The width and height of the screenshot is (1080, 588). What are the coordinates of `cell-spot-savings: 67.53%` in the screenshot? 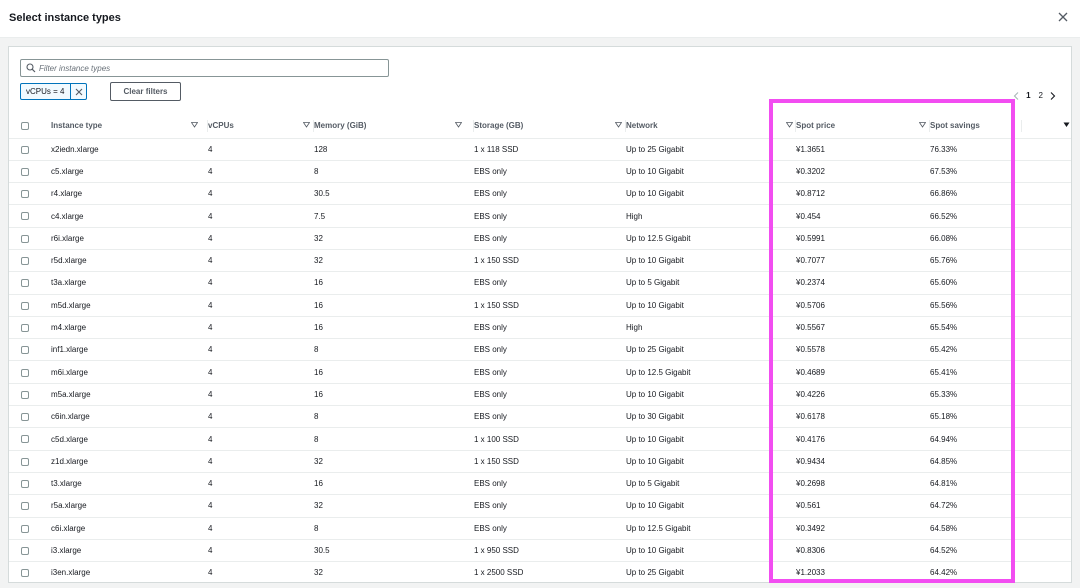 It's located at (976, 172).